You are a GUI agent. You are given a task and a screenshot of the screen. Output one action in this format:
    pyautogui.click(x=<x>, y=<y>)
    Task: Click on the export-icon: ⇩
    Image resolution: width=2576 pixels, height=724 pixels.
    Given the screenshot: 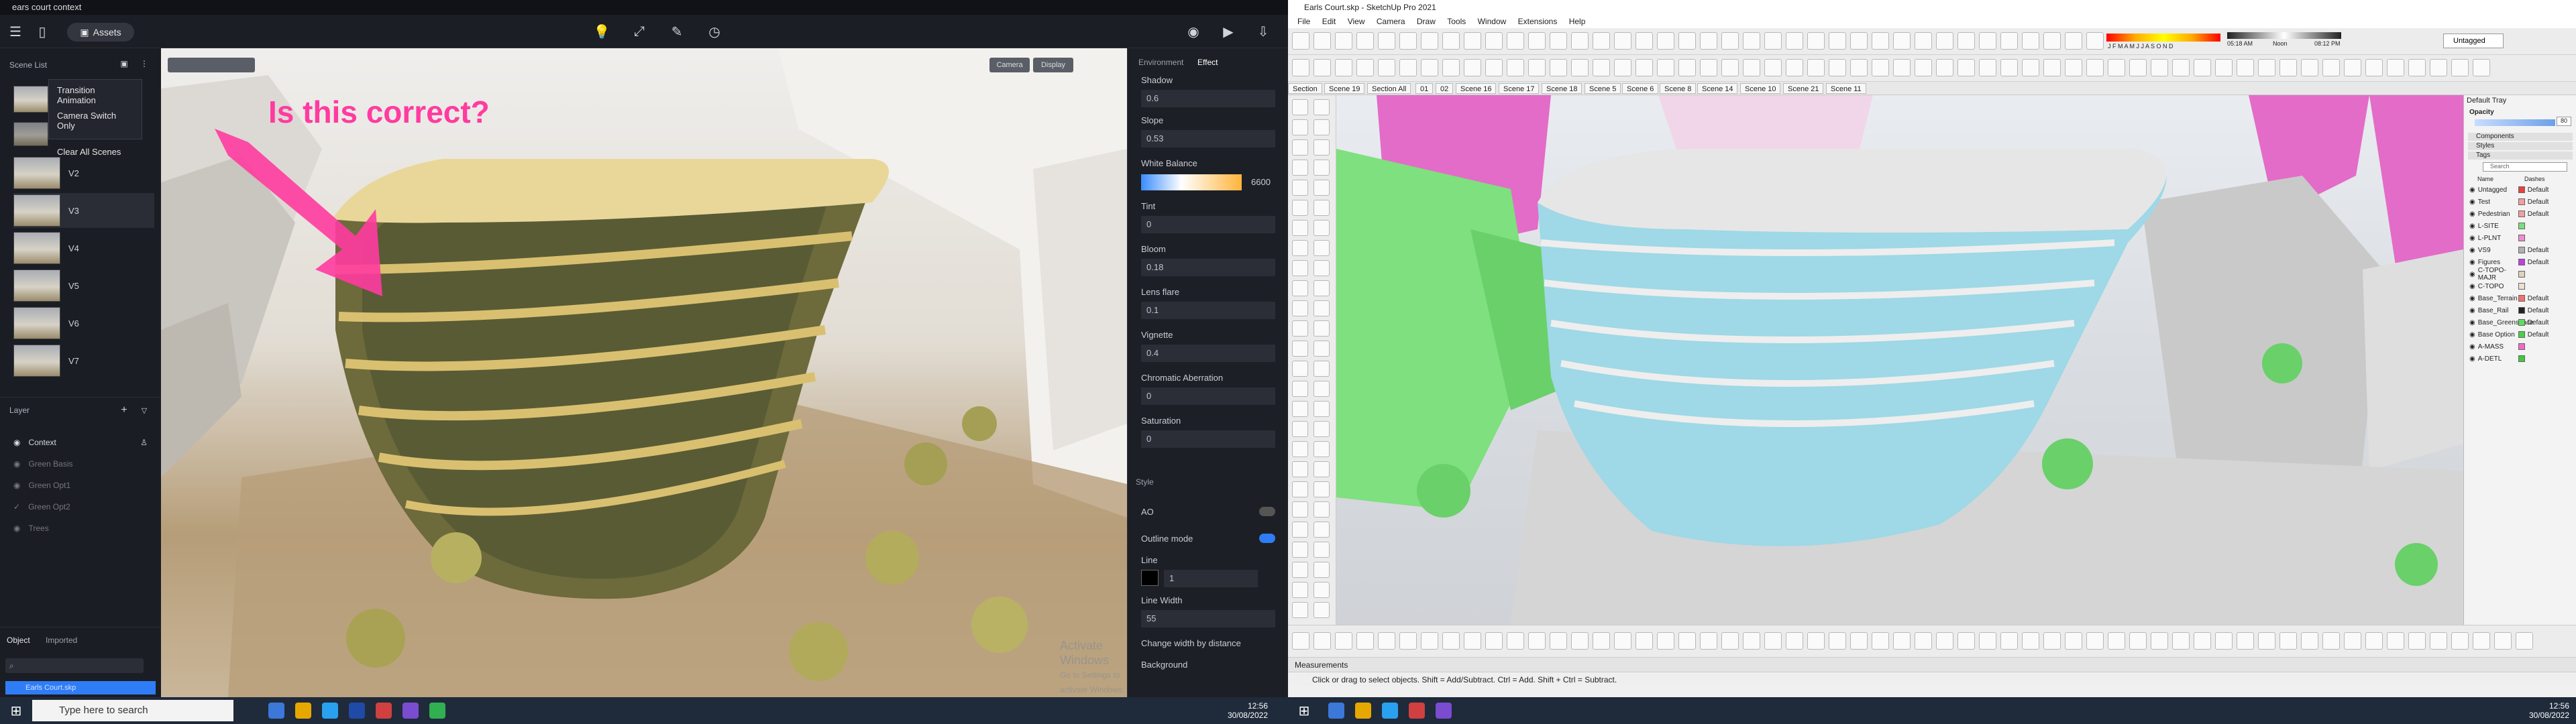 What is the action you would take?
    pyautogui.click(x=1263, y=32)
    